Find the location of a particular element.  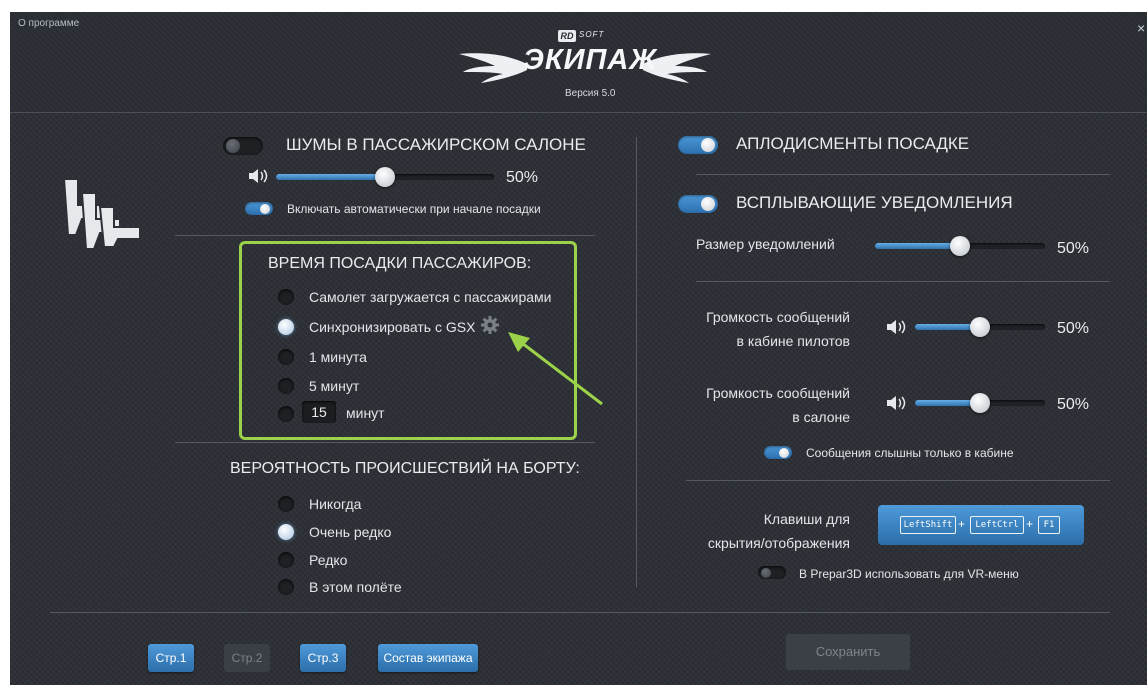

cockpit-volume-slider is located at coordinates (980, 327).